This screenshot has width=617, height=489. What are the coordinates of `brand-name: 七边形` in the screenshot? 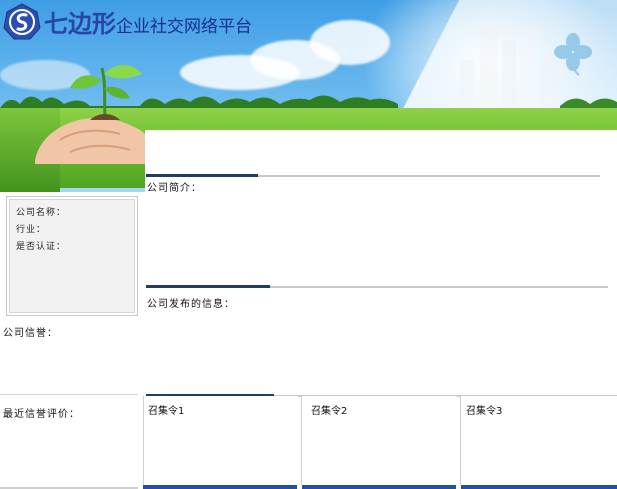 It's located at (80, 23).